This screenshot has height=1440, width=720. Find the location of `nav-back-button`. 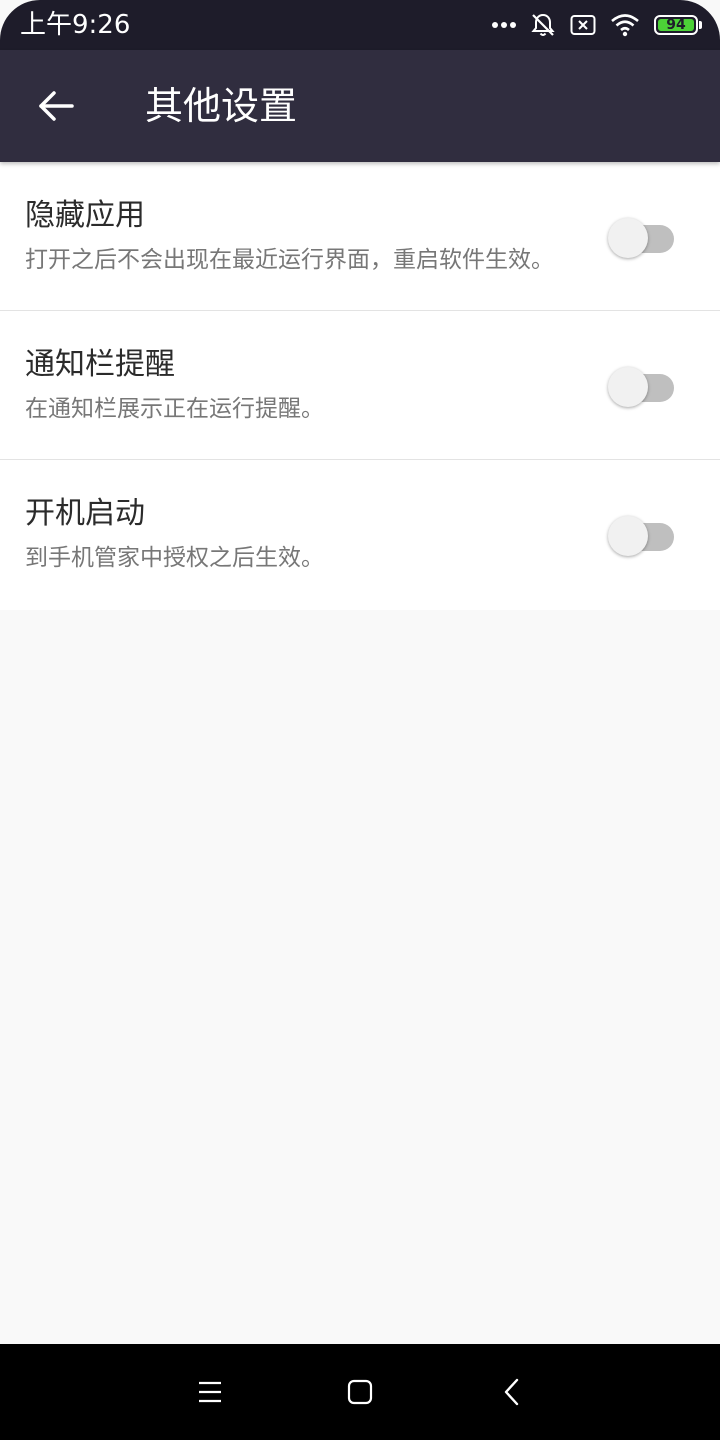

nav-back-button is located at coordinates (512, 1392).